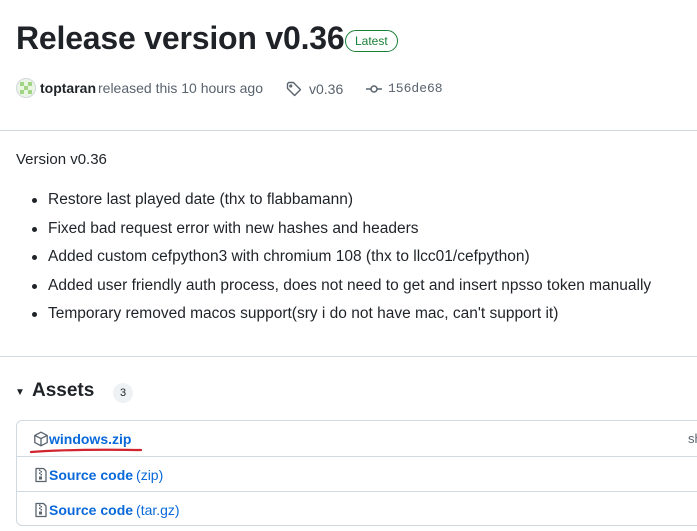 The height and width of the screenshot is (531, 697). Describe the element at coordinates (357, 508) in the screenshot. I see `asset-row-source-targz: Source code (tar.gz)` at that location.